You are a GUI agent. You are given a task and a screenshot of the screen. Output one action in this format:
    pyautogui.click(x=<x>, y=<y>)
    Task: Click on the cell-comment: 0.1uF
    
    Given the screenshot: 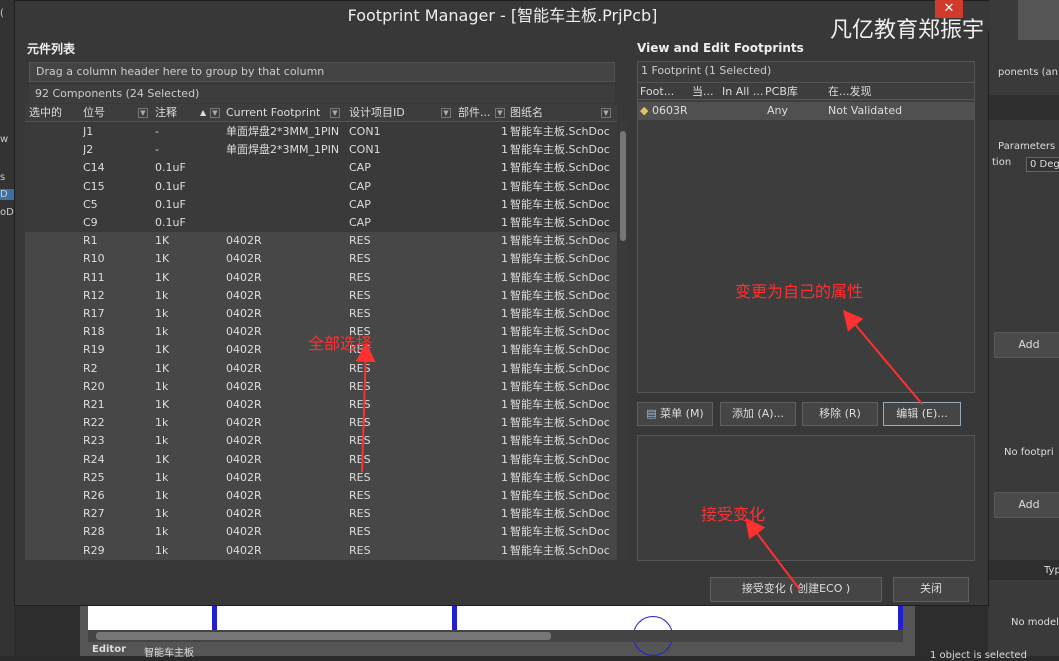 What is the action you would take?
    pyautogui.click(x=170, y=186)
    